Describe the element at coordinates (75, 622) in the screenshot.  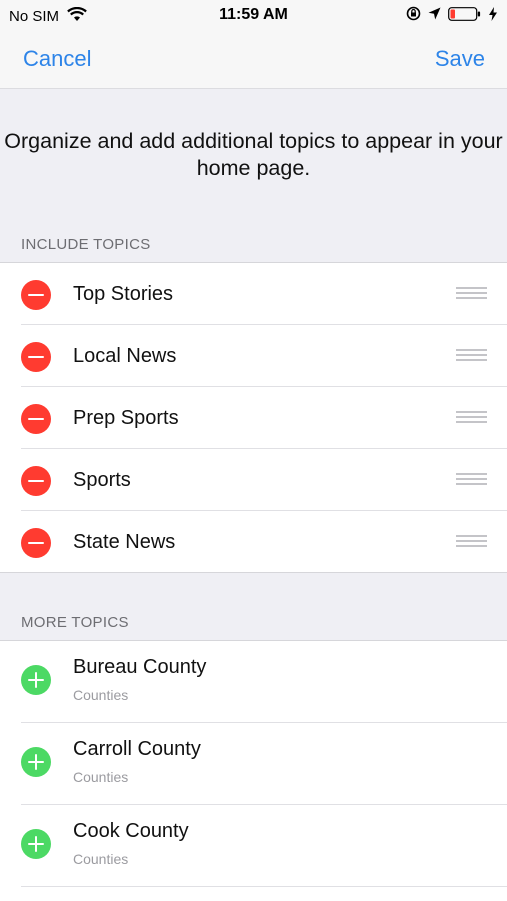
I see `more-topics-header: MORE TOPICS` at that location.